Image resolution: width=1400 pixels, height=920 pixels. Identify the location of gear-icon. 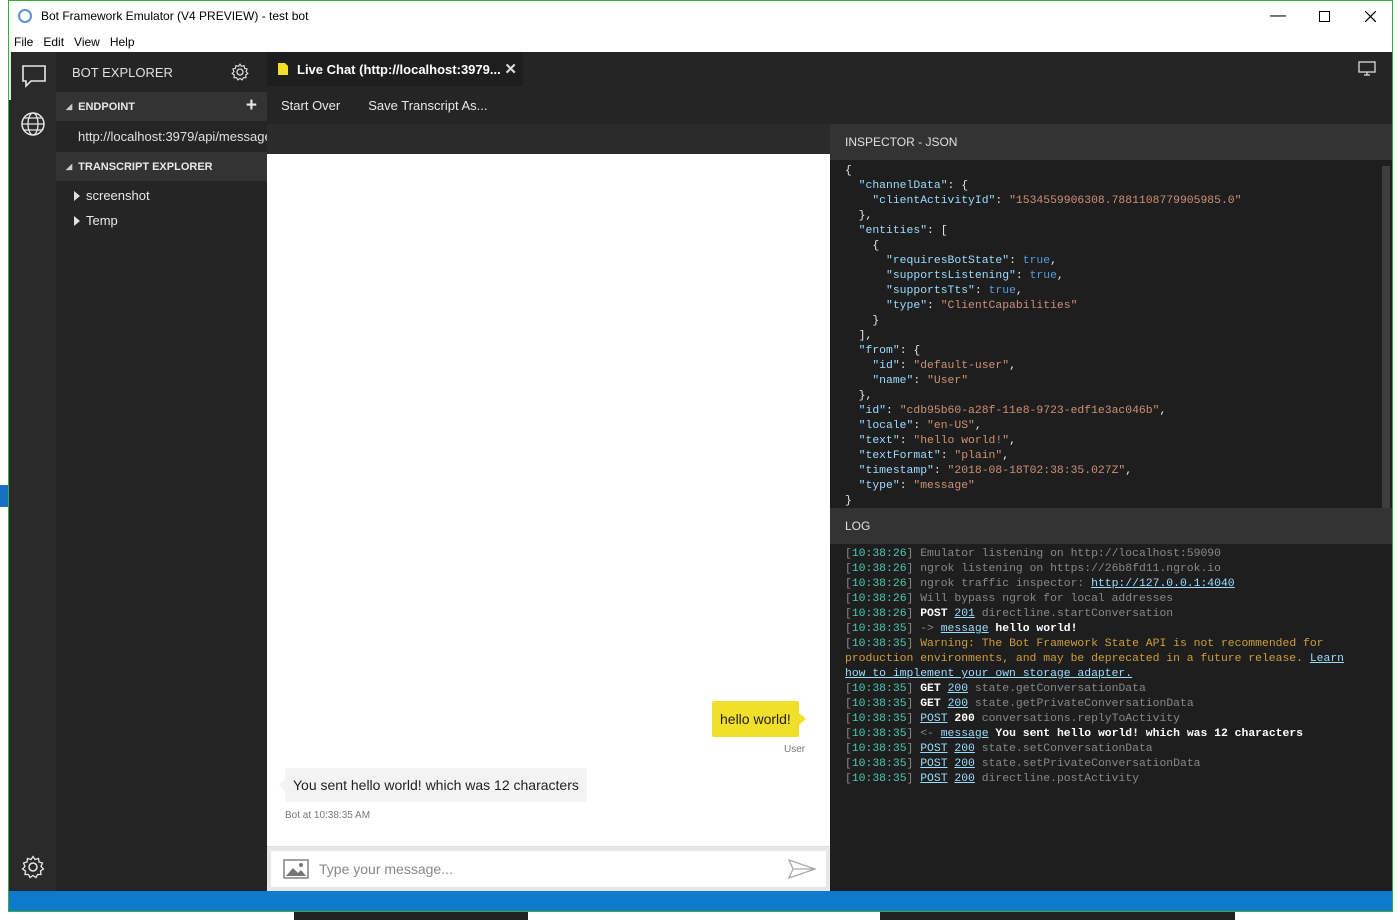
(32, 867).